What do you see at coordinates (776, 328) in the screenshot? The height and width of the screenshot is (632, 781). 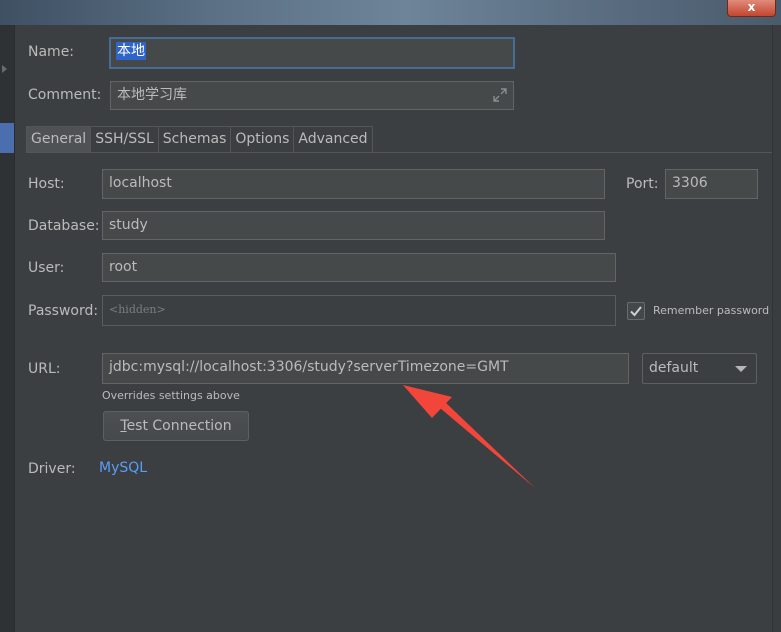 I see `right-edge-strip` at bounding box center [776, 328].